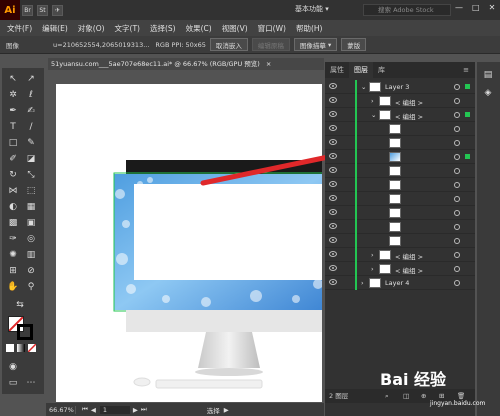  I want to click on tab-properties: 属性, so click(337, 70).